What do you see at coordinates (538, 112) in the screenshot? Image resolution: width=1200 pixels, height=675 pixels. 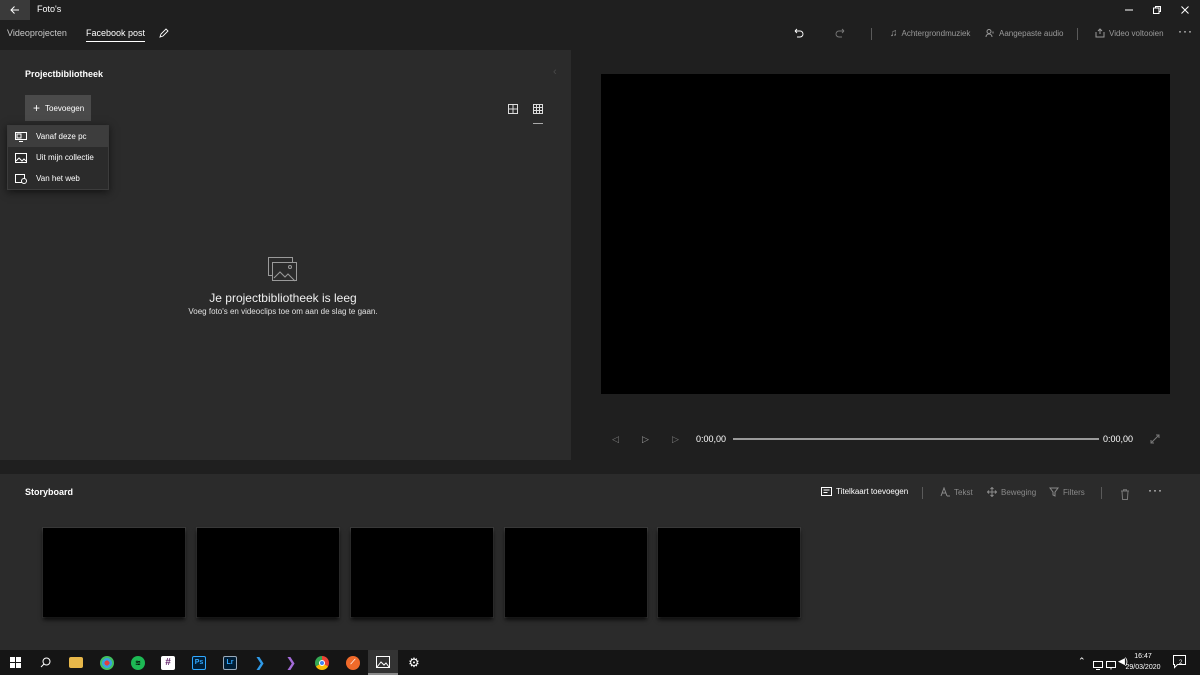 I see `small-grid-view-button` at bounding box center [538, 112].